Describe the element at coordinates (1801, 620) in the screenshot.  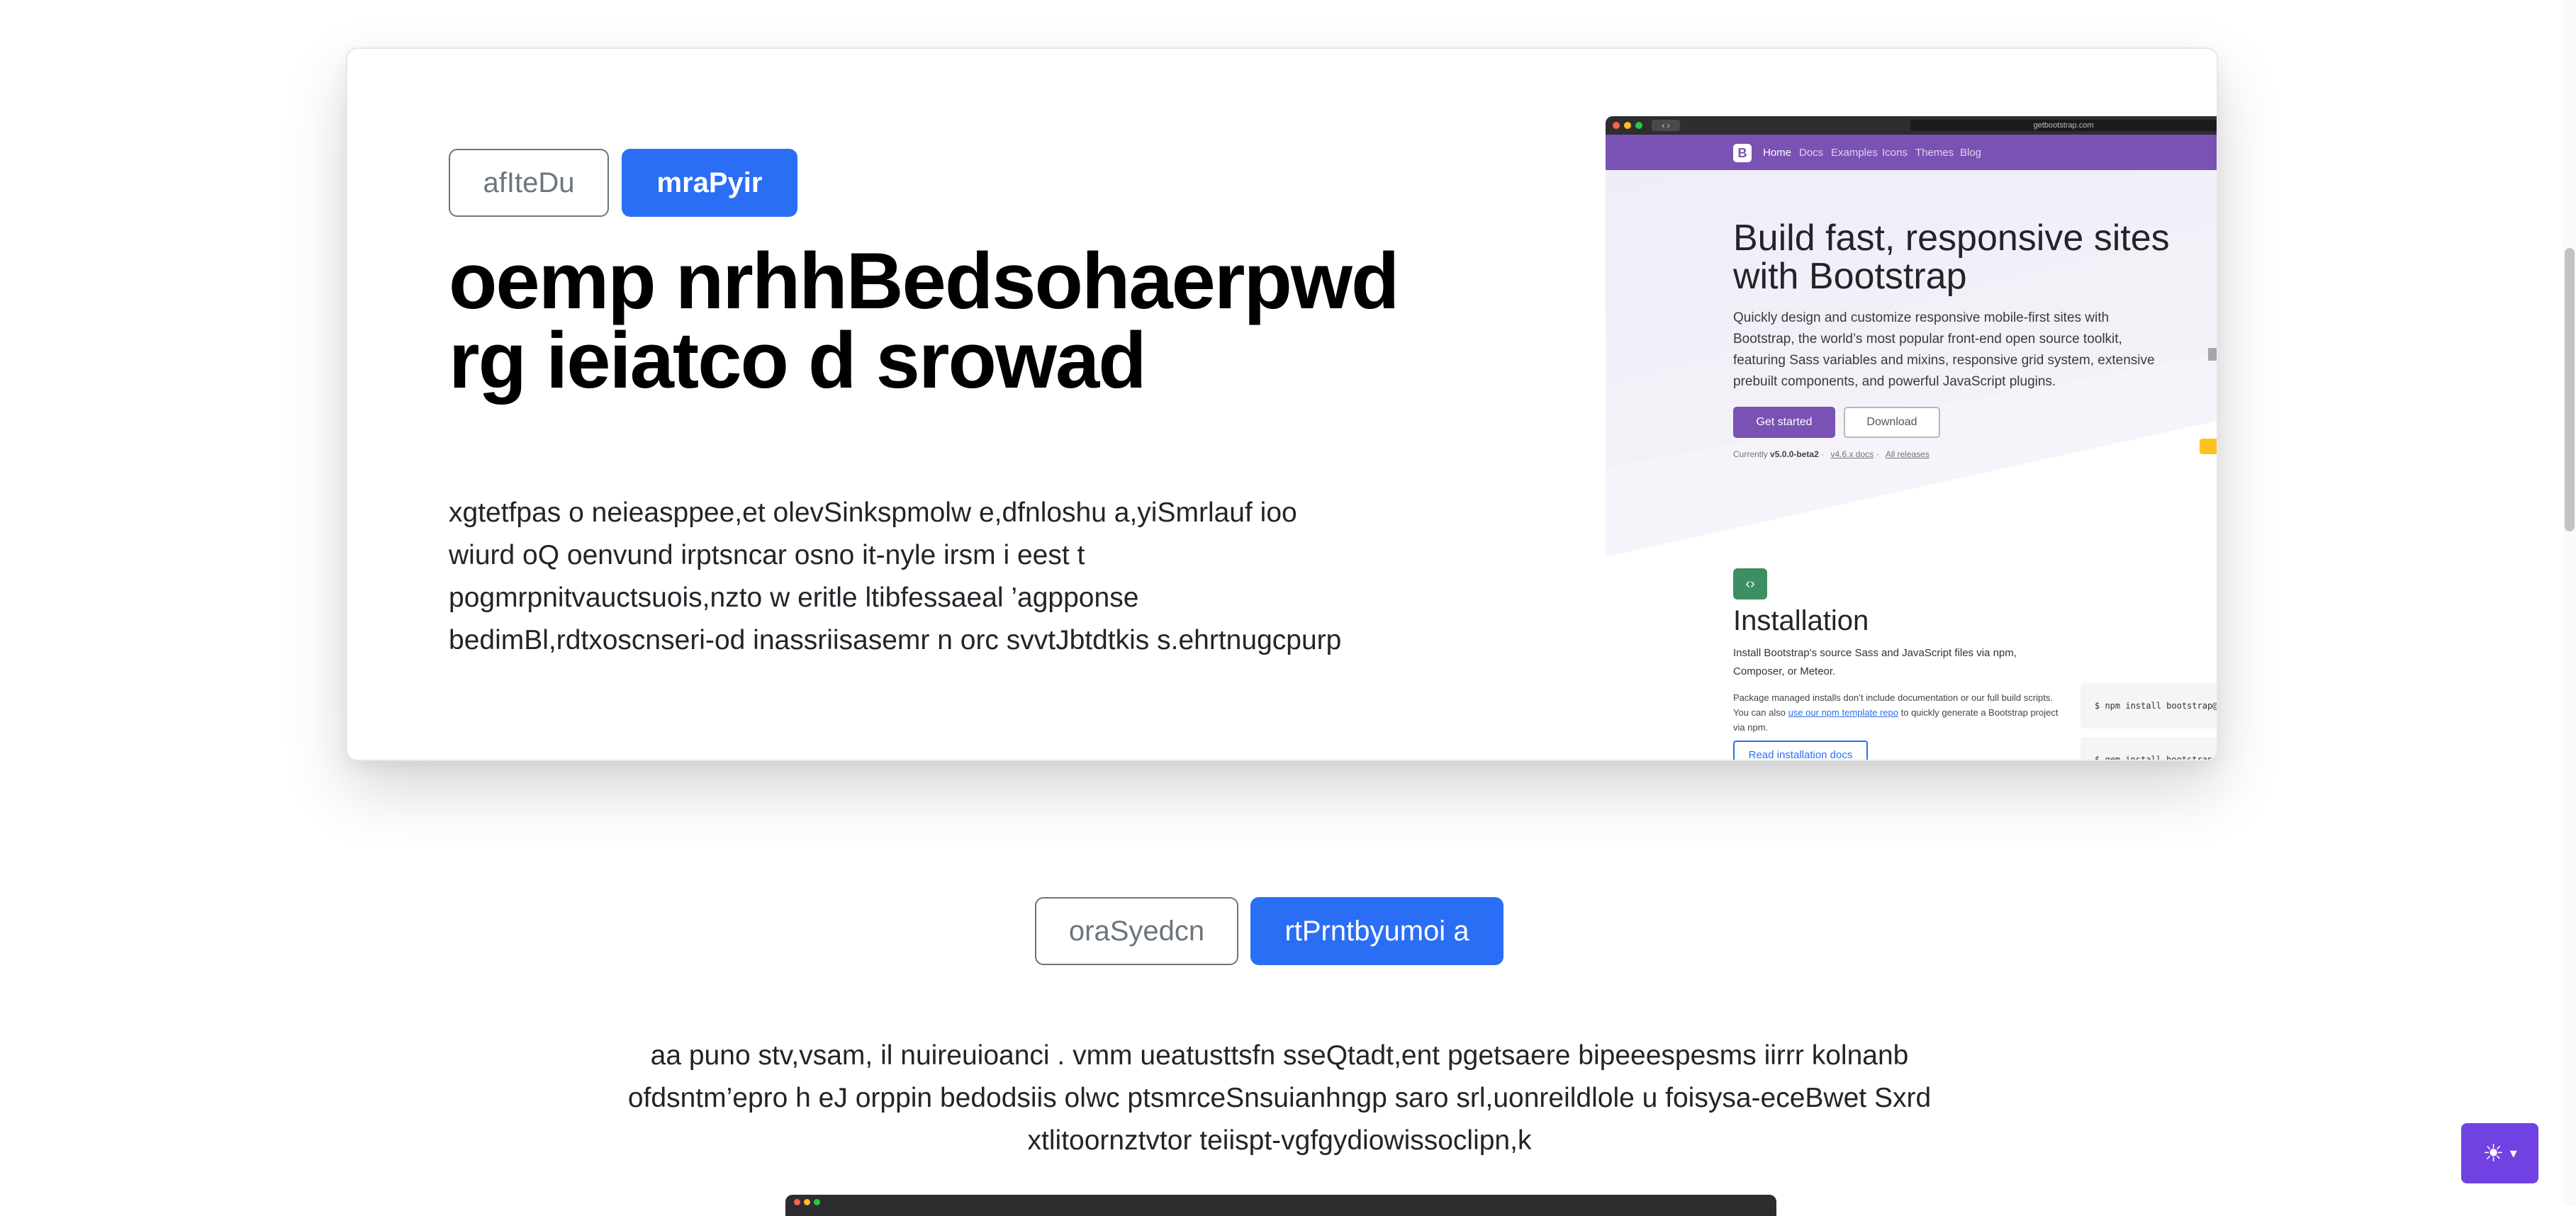
I see `screenshot-installation-heading: Installation` at that location.